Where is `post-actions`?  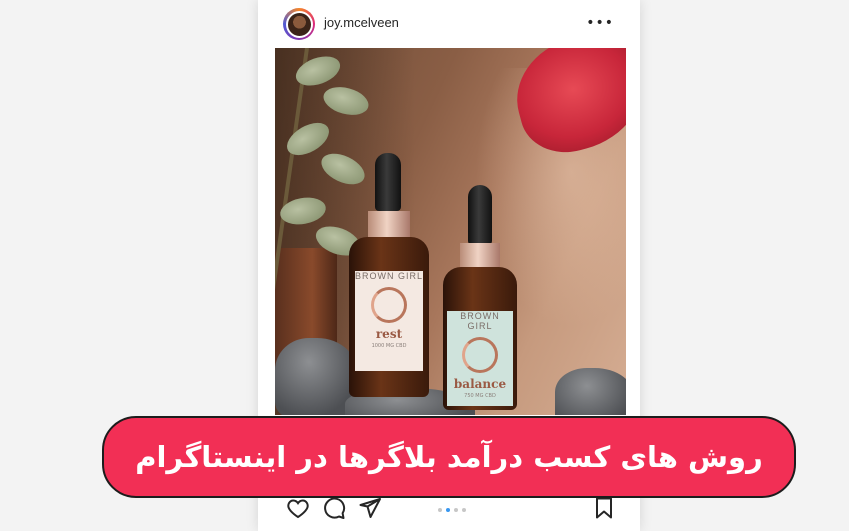 post-actions is located at coordinates (449, 511).